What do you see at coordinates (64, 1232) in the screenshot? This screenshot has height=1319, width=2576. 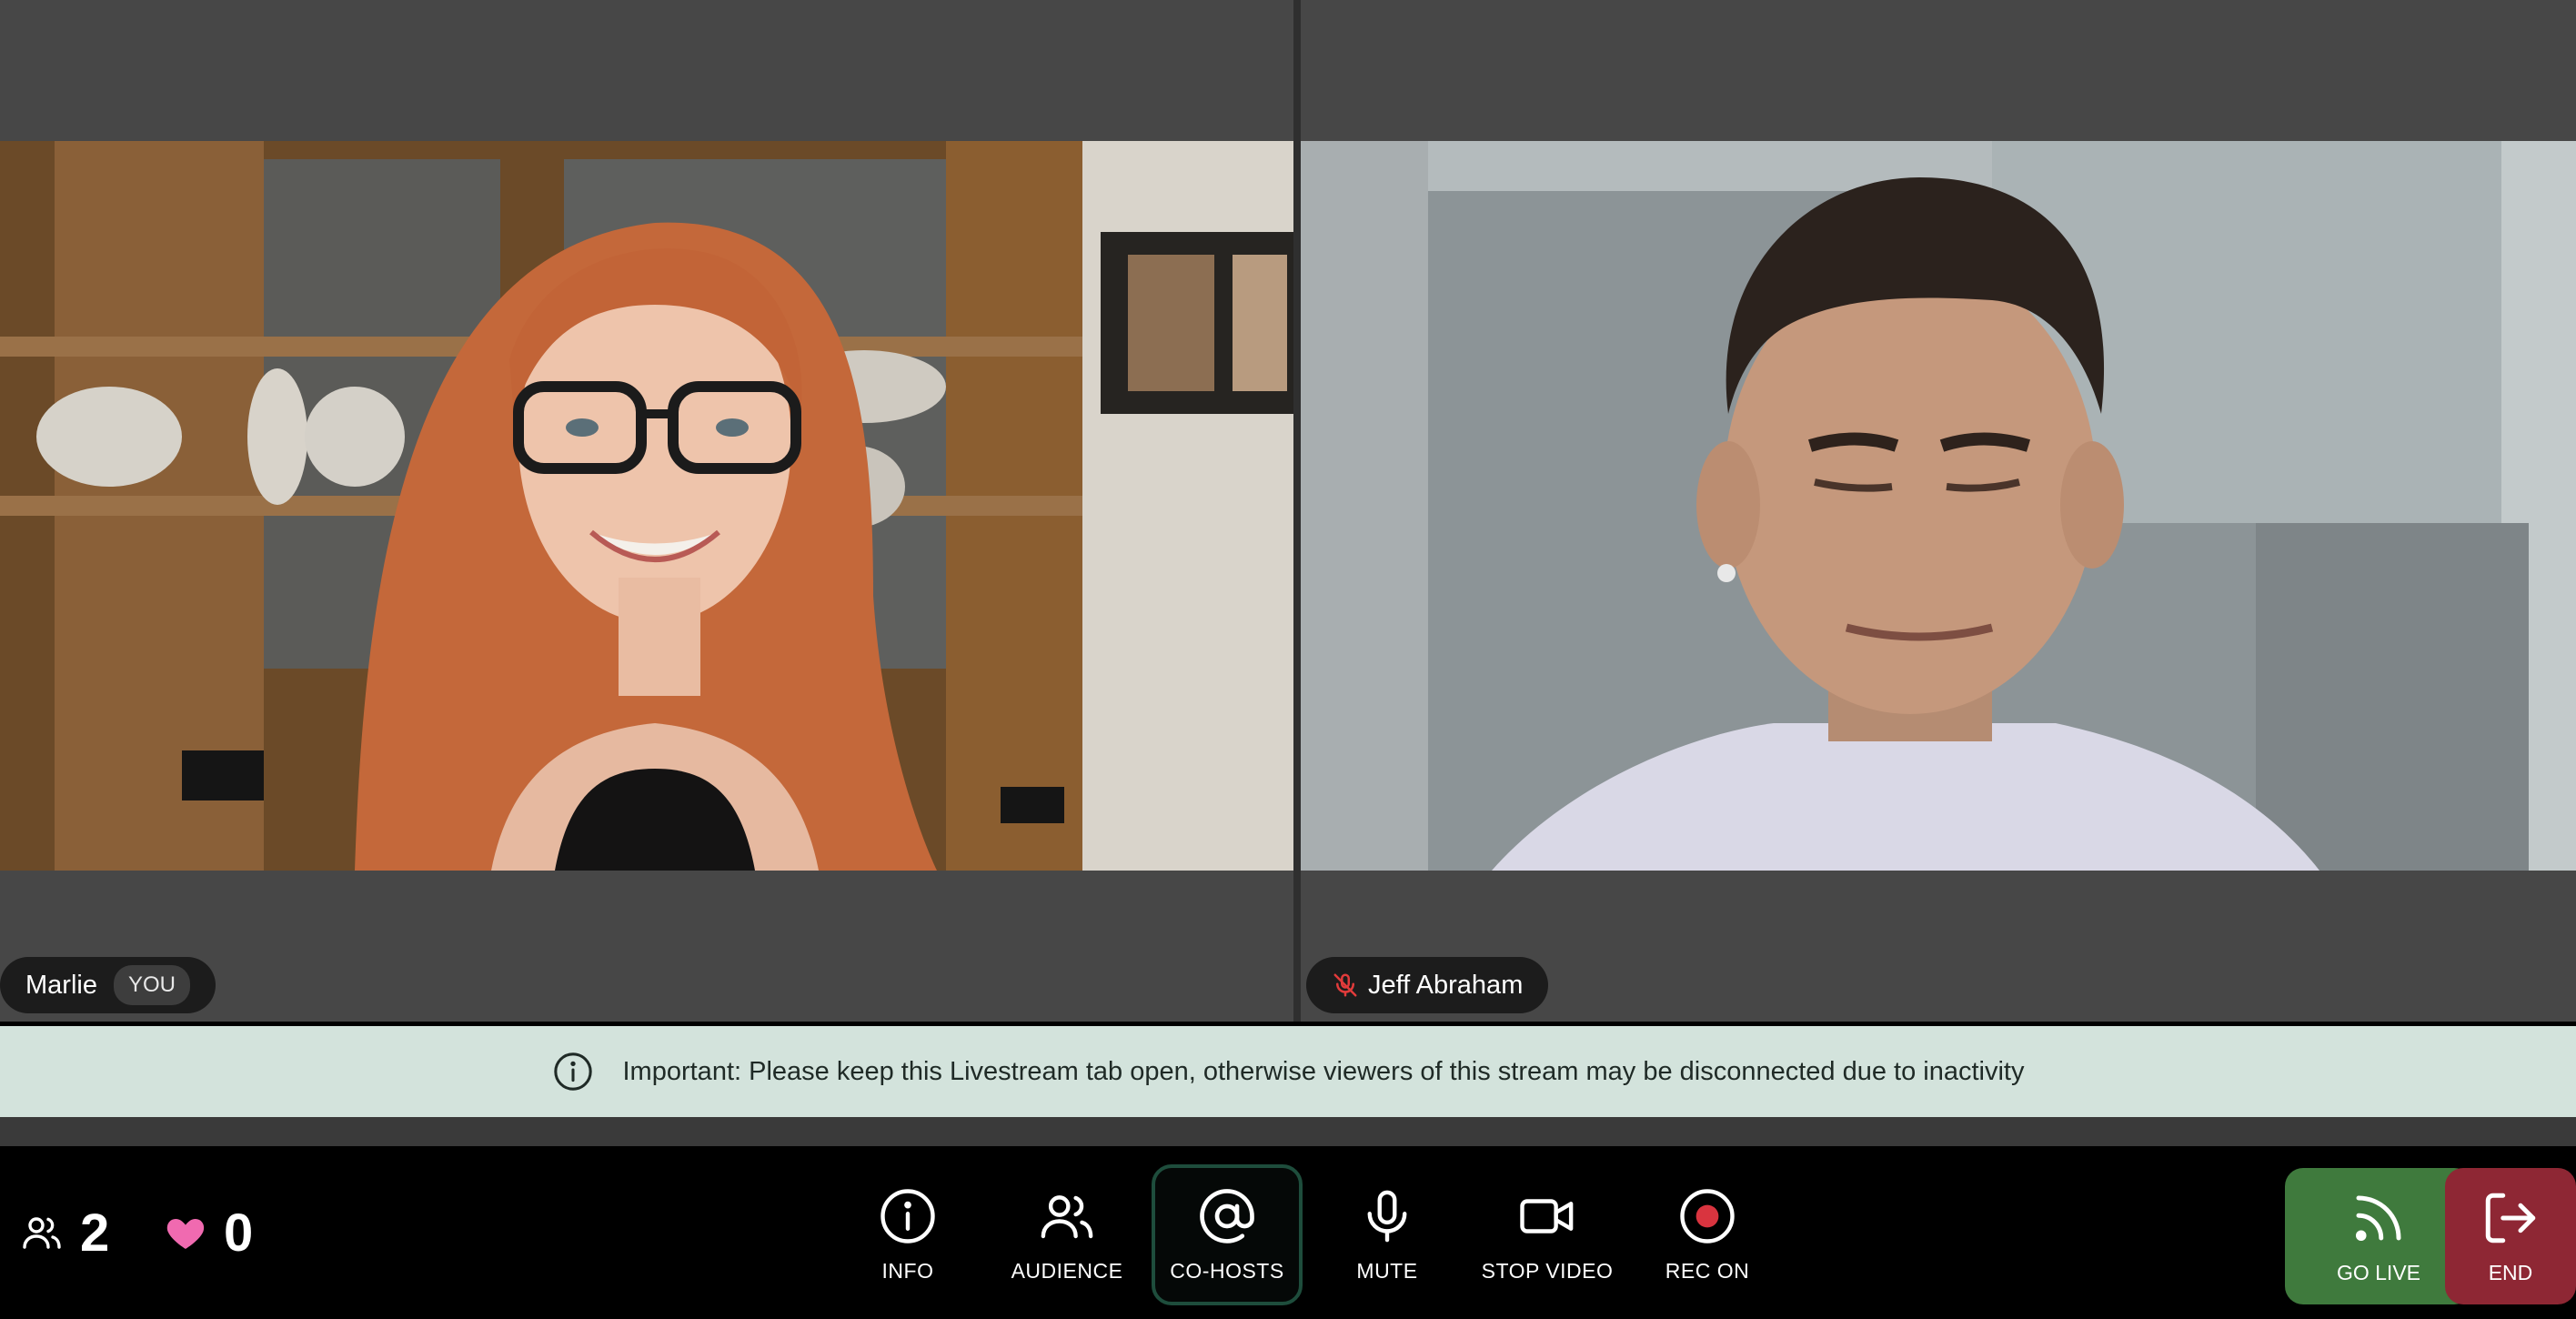 I see `viewer-count: 2` at bounding box center [64, 1232].